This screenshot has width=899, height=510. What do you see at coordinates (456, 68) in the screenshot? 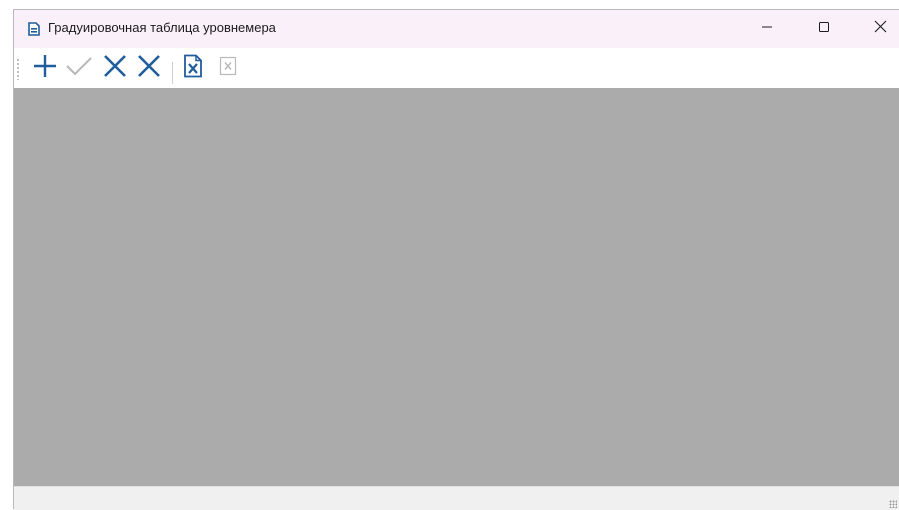
I see `toolbar` at bounding box center [456, 68].